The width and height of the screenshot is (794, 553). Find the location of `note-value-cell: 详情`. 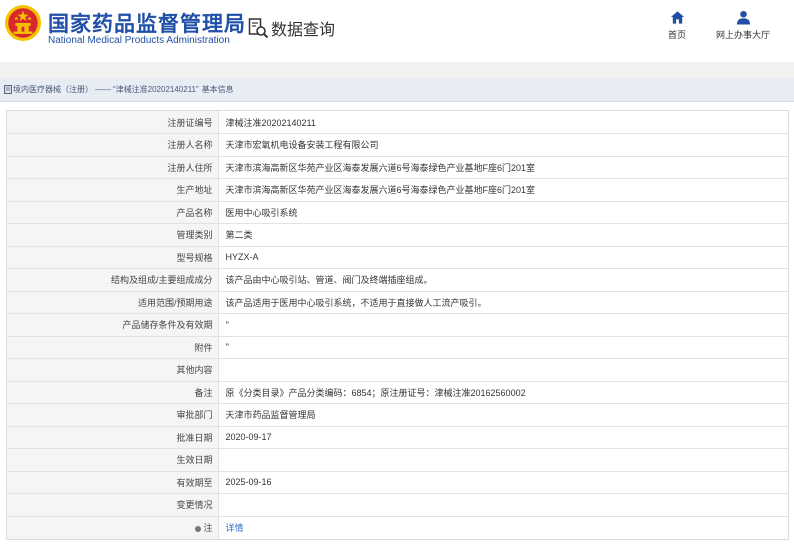

note-value-cell: 详情 is located at coordinates (503, 527).